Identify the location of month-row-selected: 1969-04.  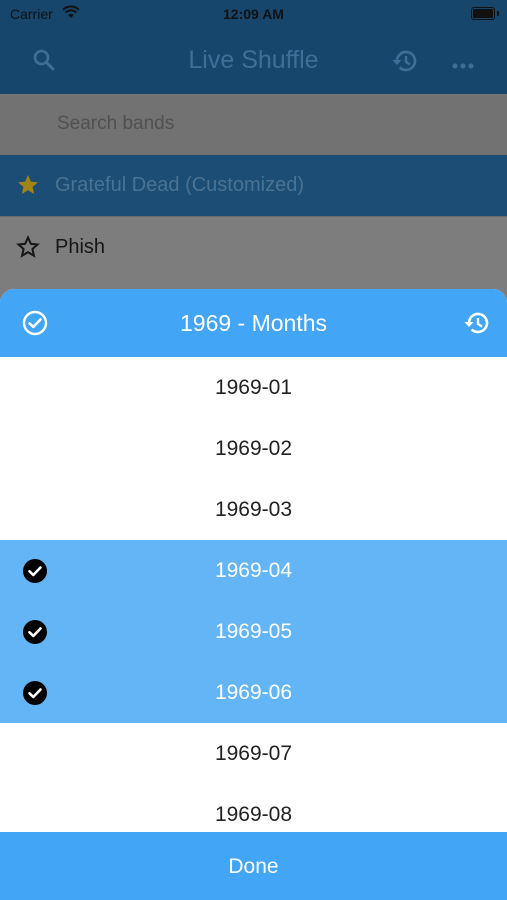
(253, 570).